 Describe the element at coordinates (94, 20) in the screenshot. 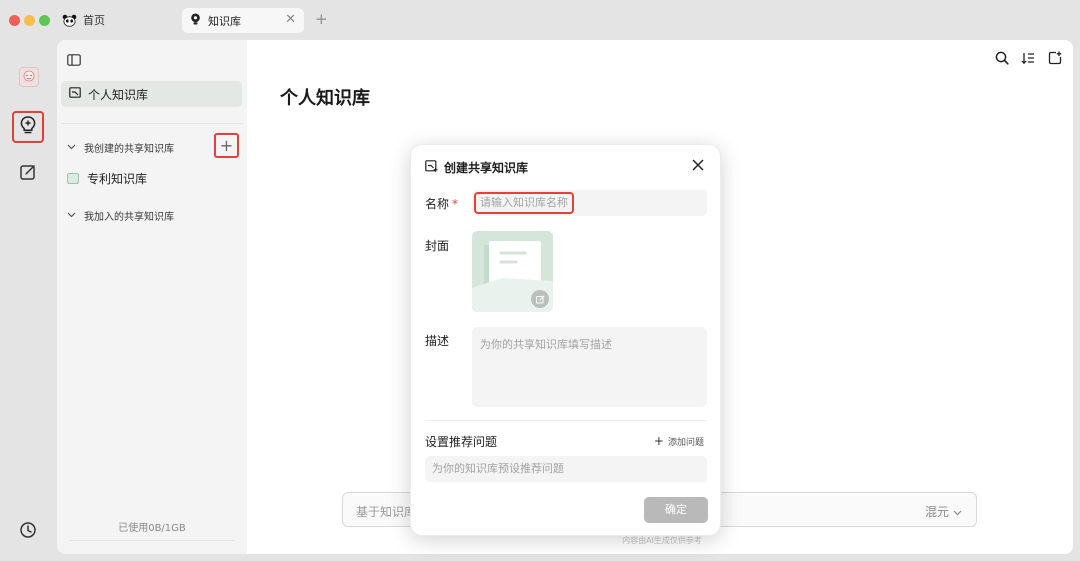

I see `tab-home-label: 首页` at that location.